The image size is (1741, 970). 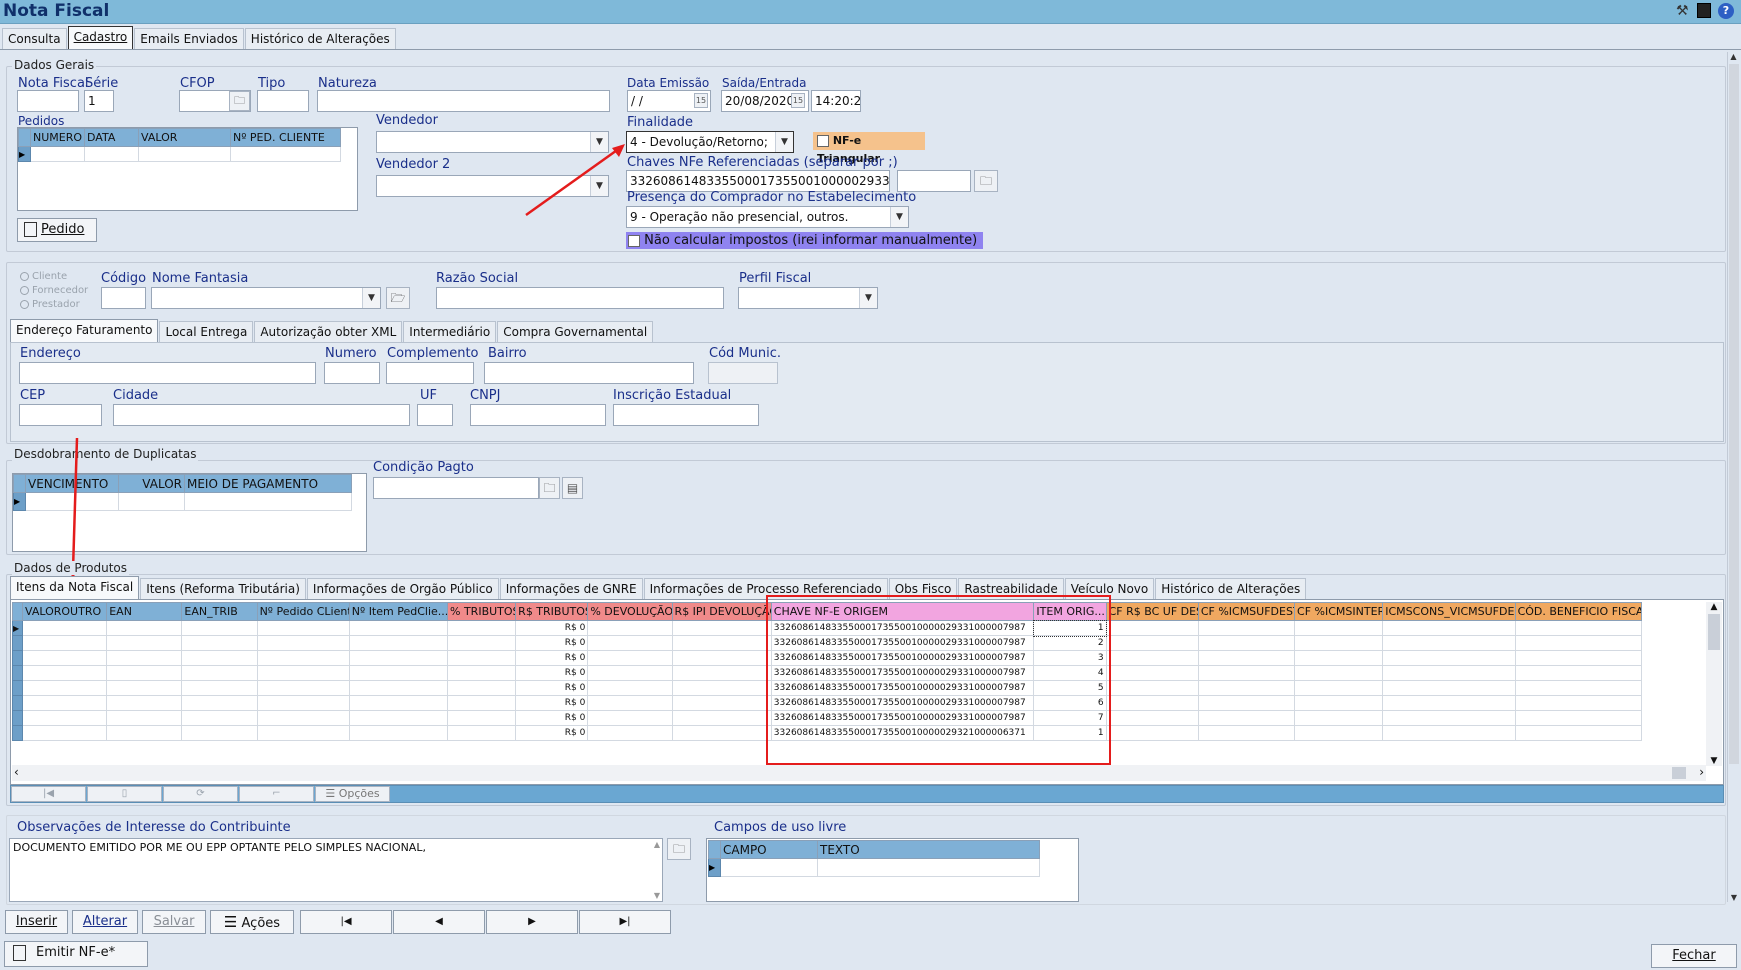 What do you see at coordinates (439, 922) in the screenshot?
I see `nav-prev-button: ◀` at bounding box center [439, 922].